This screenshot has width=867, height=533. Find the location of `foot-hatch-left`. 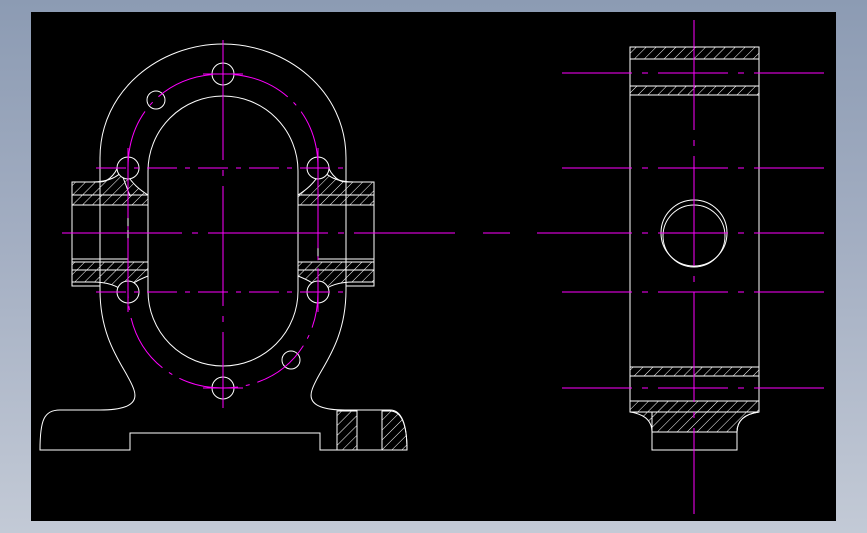

foot-hatch-left is located at coordinates (347, 430).